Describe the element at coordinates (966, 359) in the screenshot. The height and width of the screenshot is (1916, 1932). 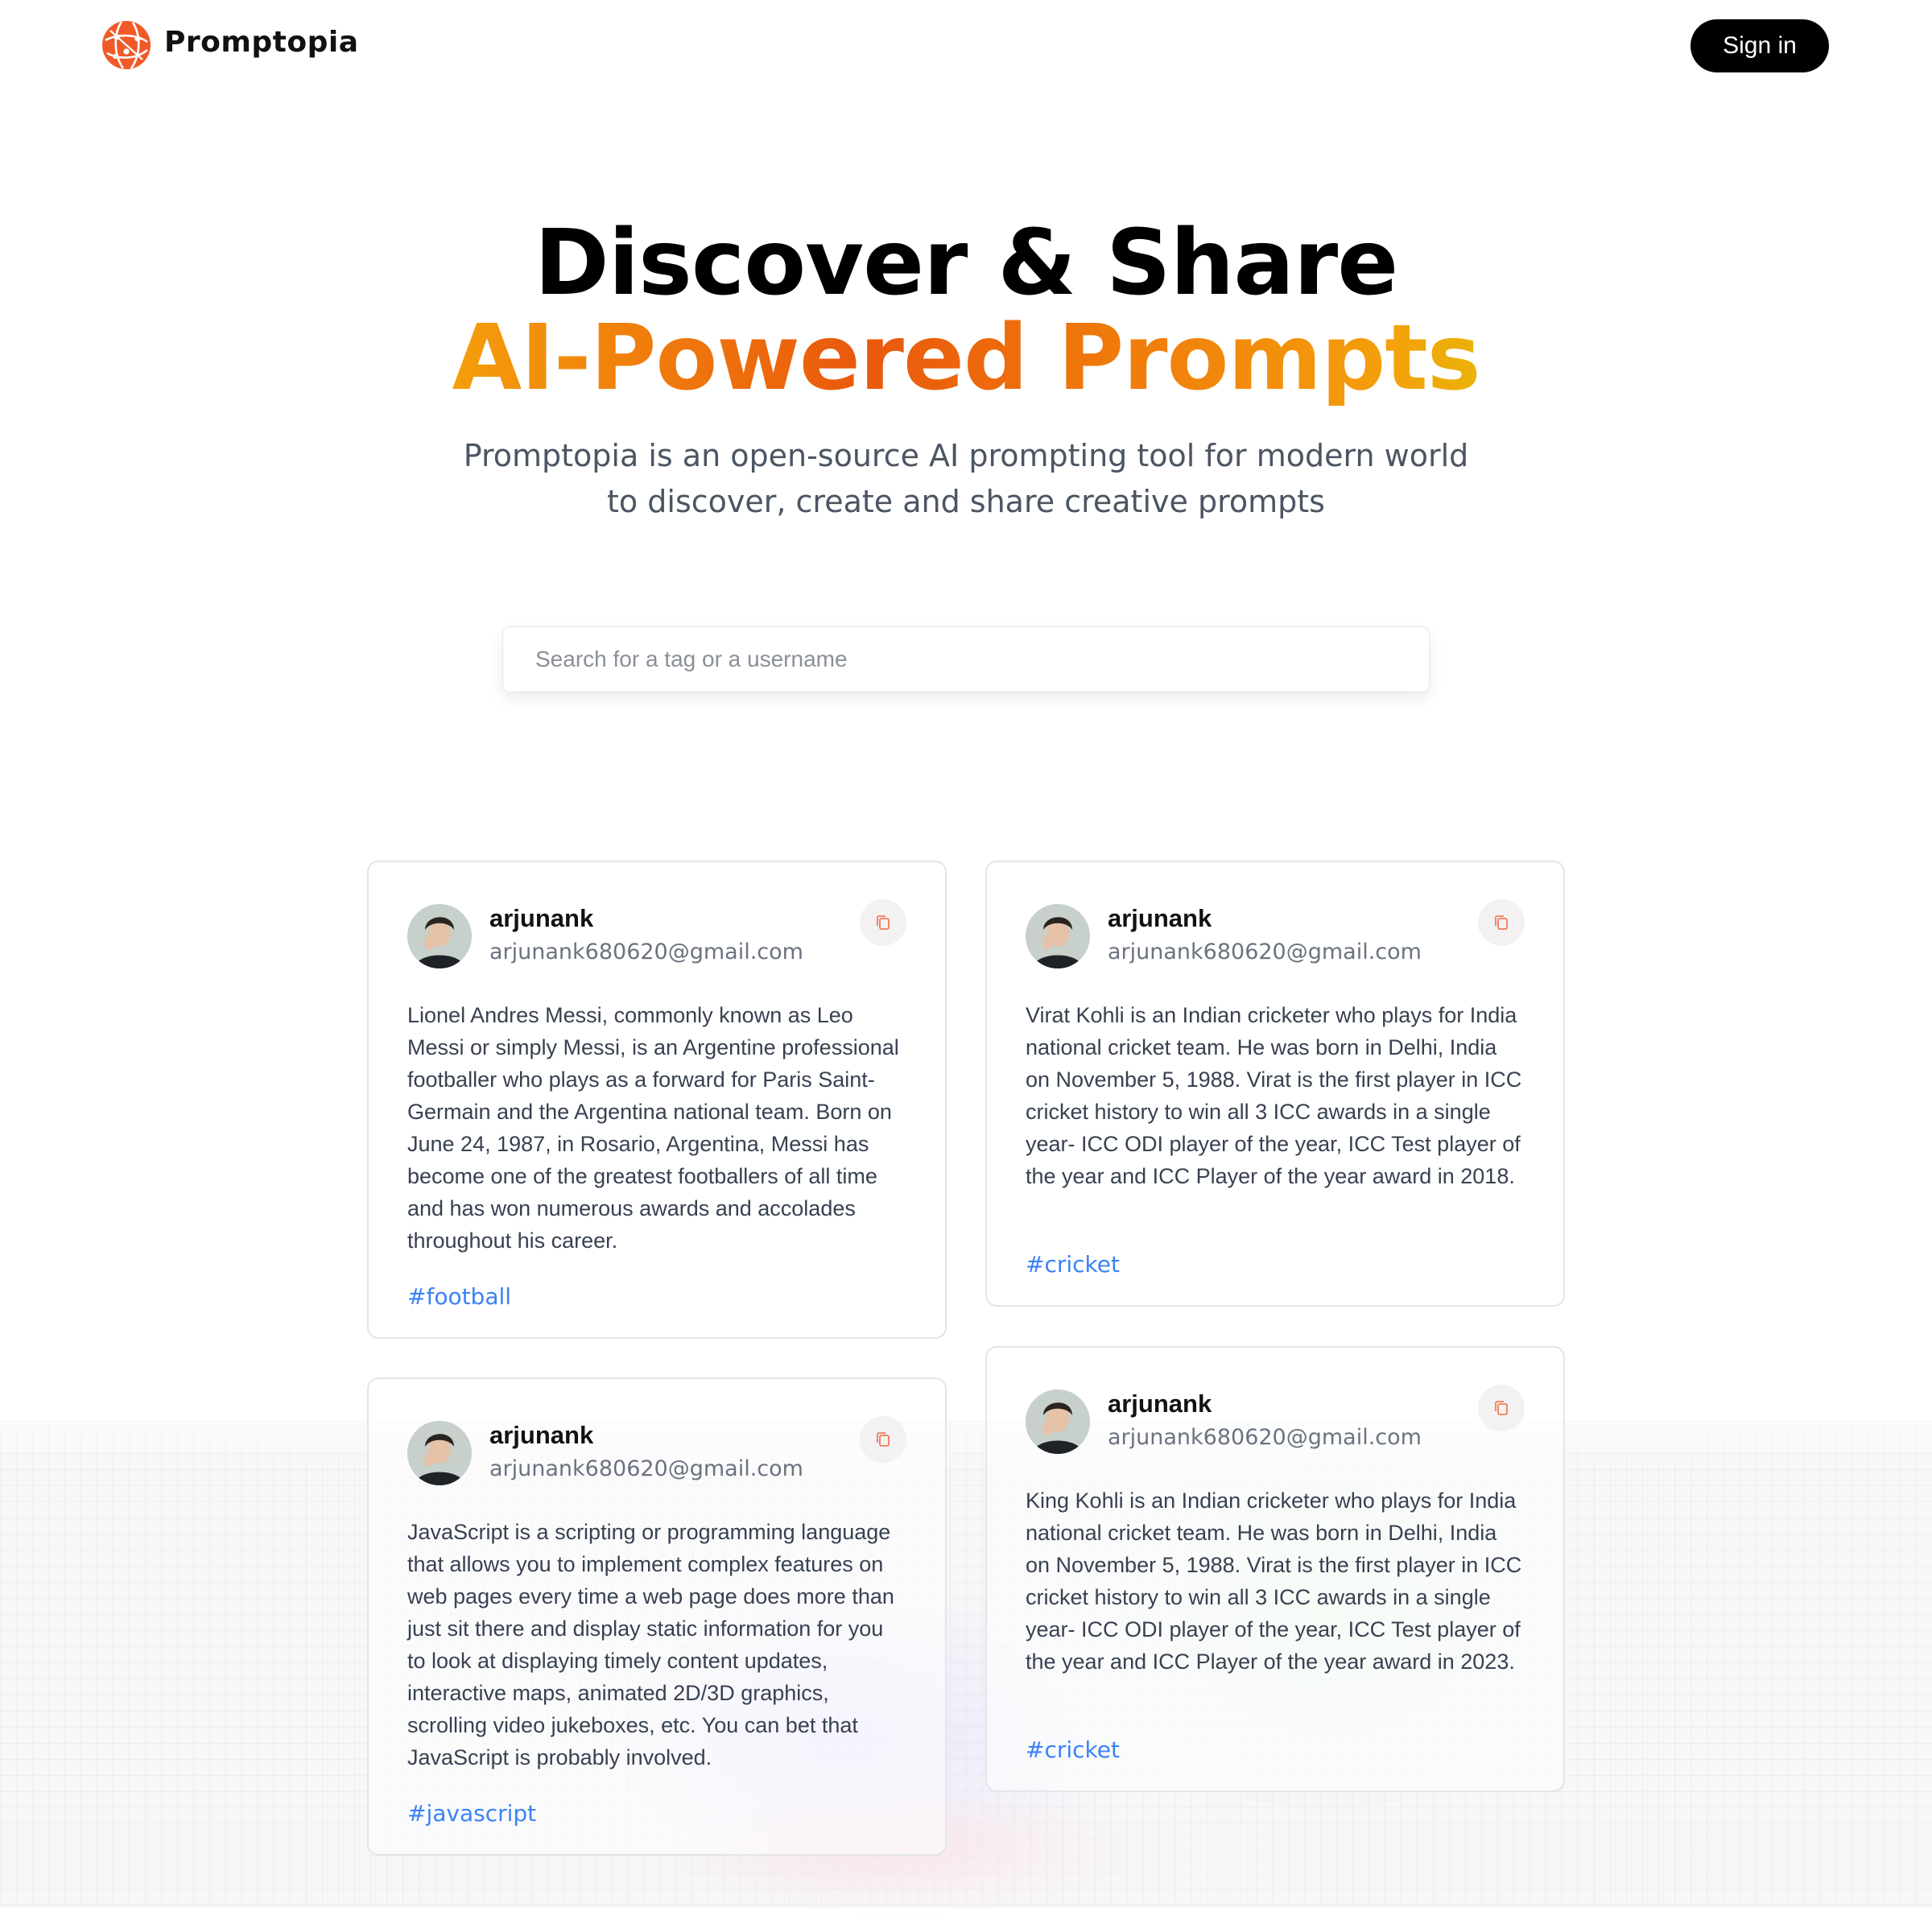
I see `hero-title-line2: AI-Powered Prompts` at that location.